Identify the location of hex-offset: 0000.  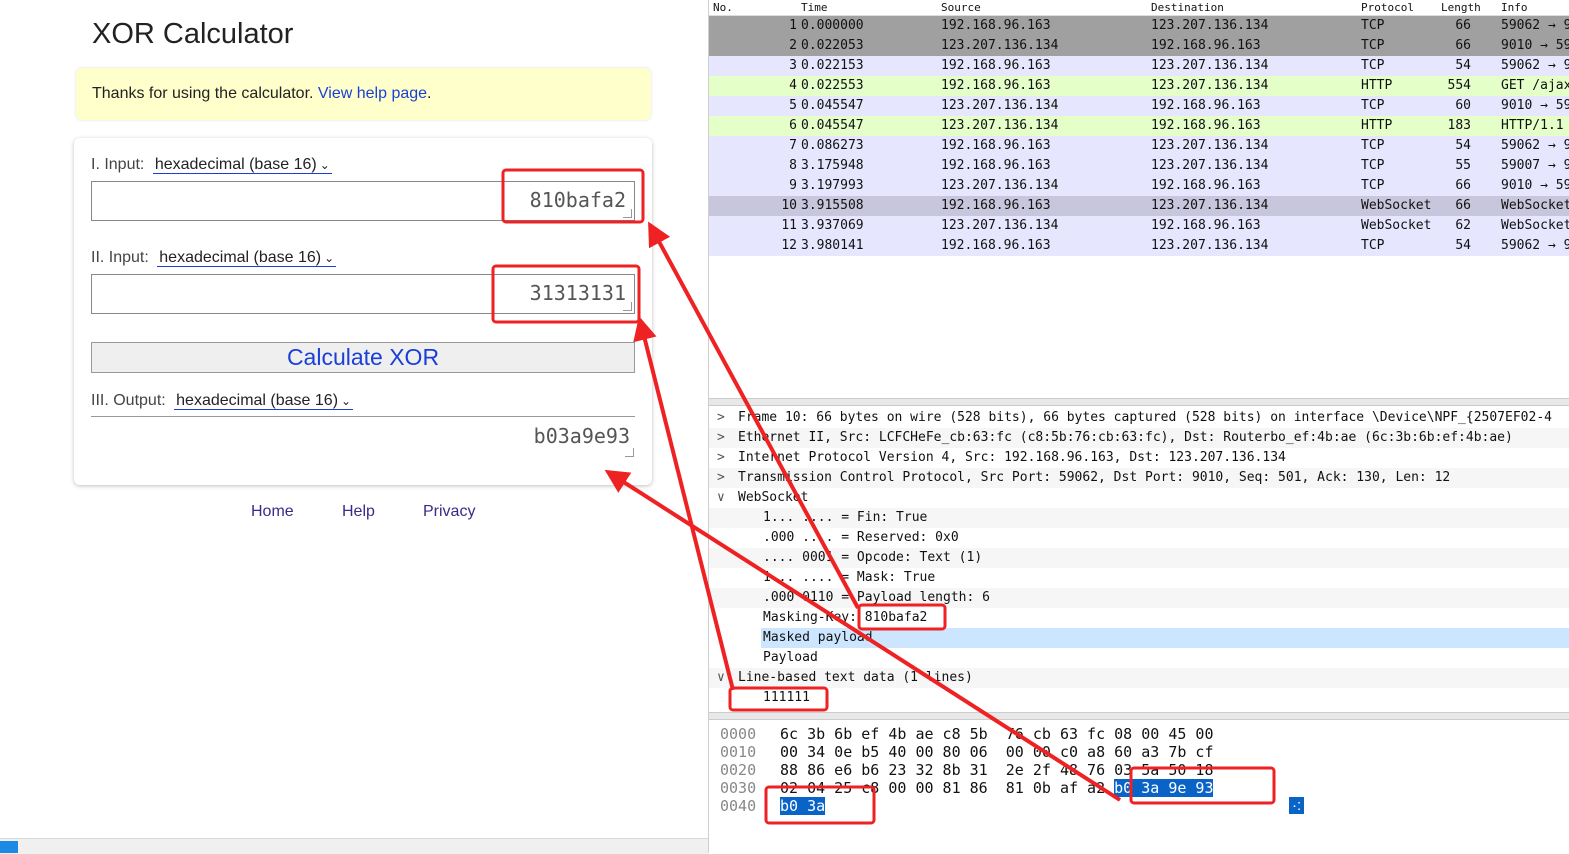
(738, 734).